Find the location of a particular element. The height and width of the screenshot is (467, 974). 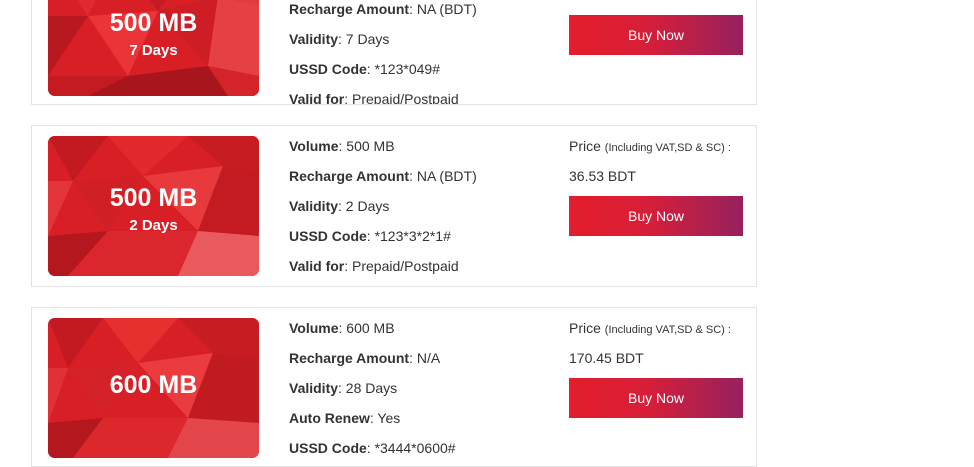

price-value: 36.53 BDT is located at coordinates (602, 176).